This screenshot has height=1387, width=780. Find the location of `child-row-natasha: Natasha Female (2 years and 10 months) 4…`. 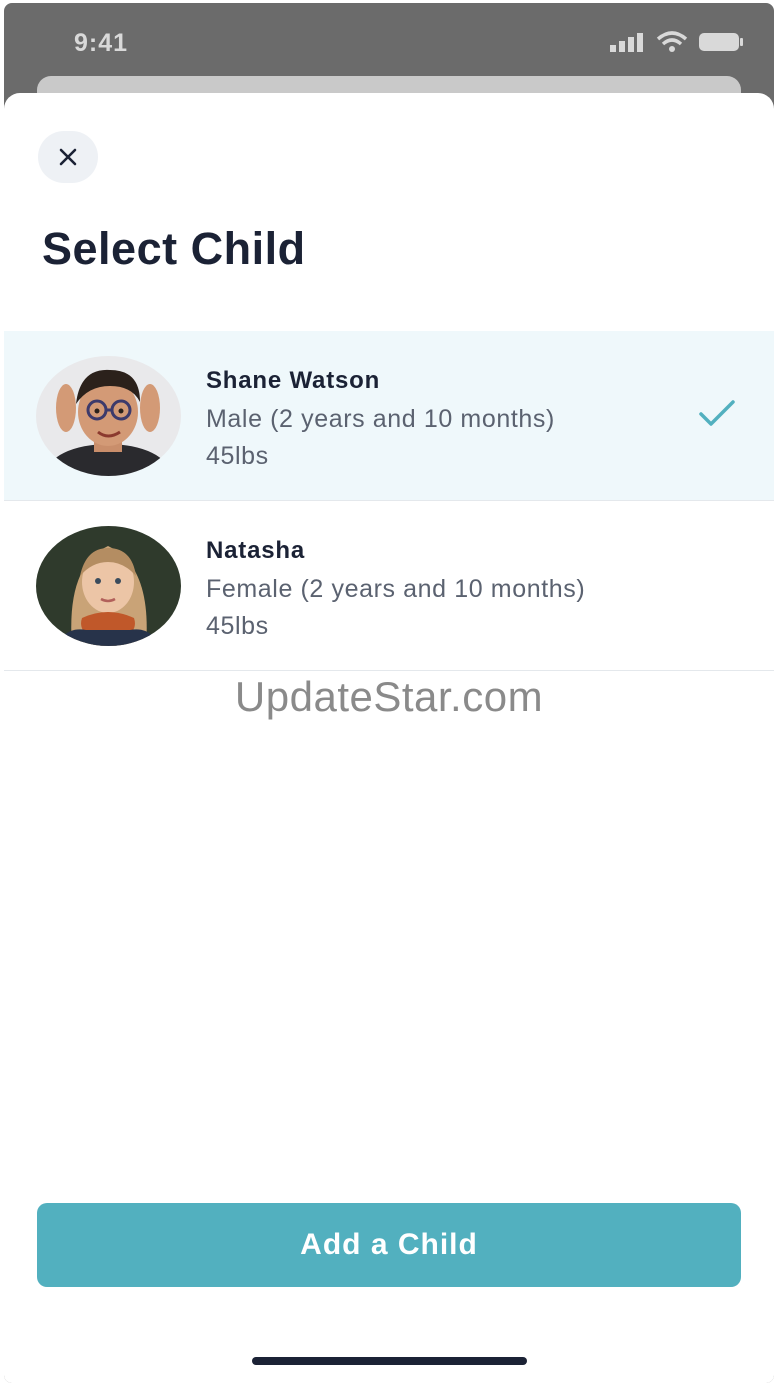

child-row-natasha: Natasha Female (2 years and 10 months) 4… is located at coordinates (389, 586).